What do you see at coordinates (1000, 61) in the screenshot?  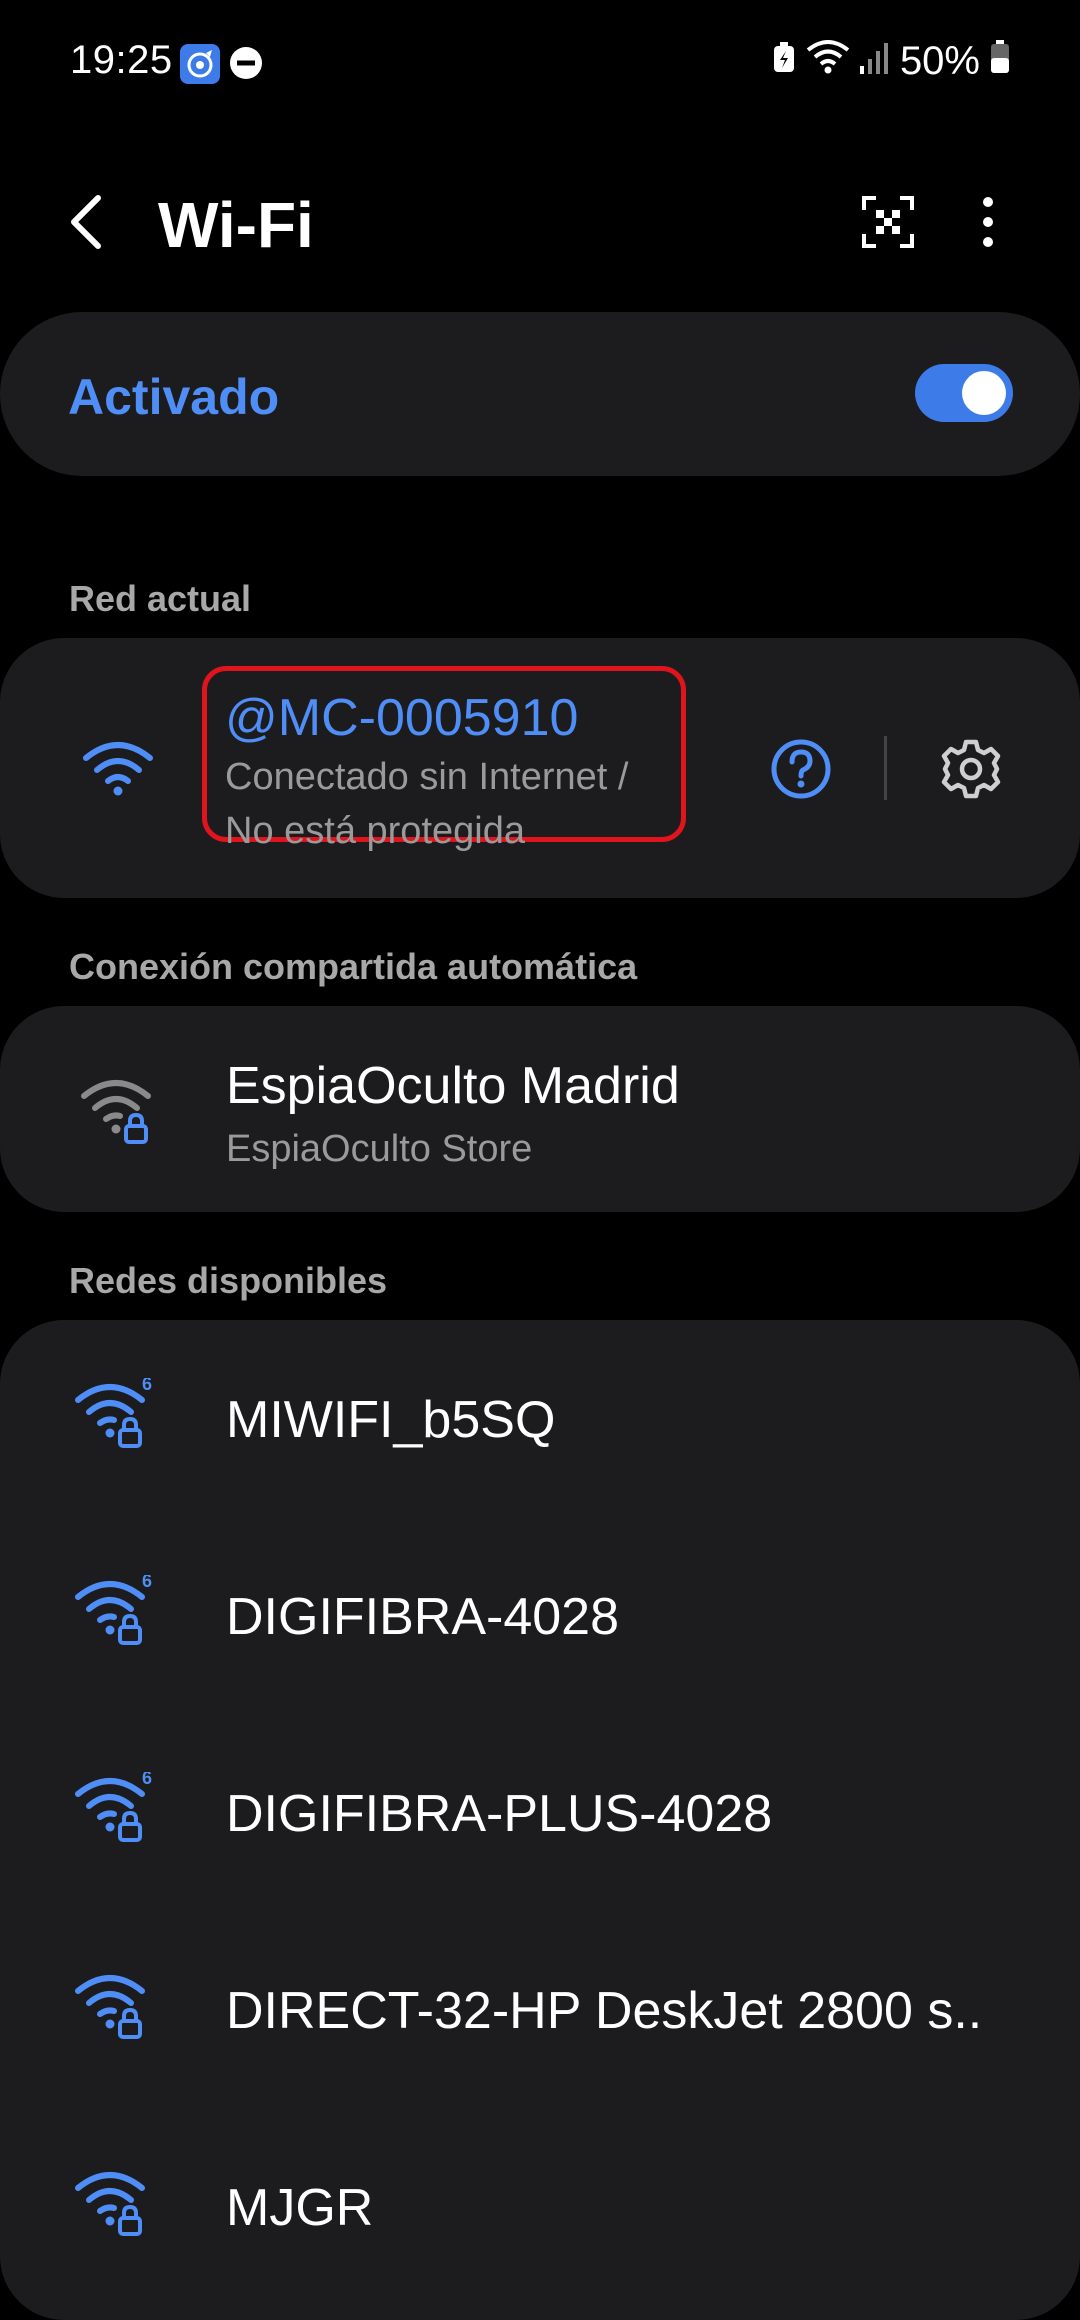 I see `battery-icon` at bounding box center [1000, 61].